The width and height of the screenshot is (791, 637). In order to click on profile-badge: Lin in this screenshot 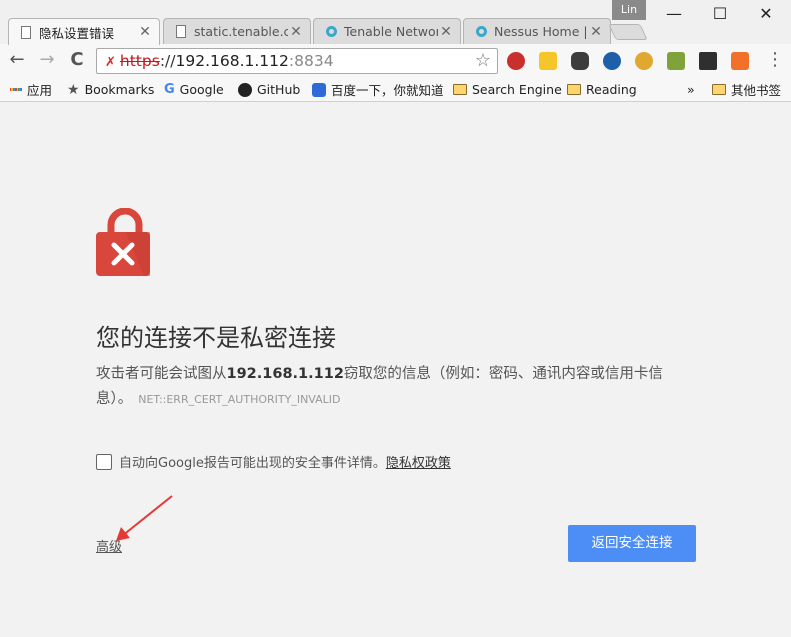, I will do `click(629, 10)`.